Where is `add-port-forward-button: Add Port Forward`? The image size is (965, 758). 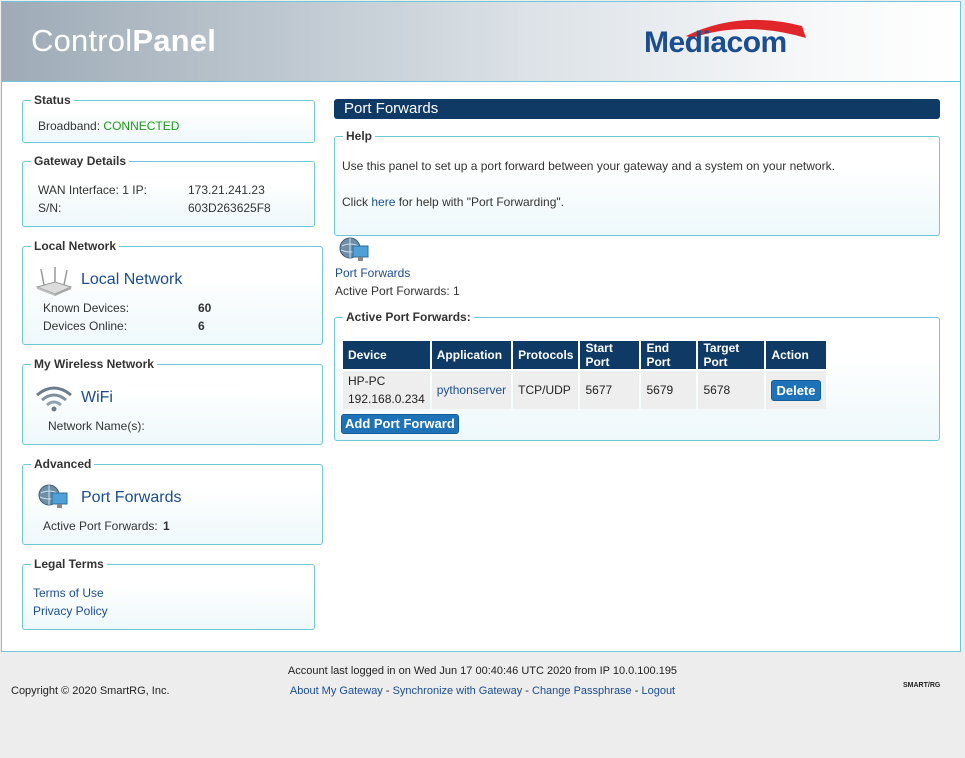 add-port-forward-button: Add Port Forward is located at coordinates (400, 424).